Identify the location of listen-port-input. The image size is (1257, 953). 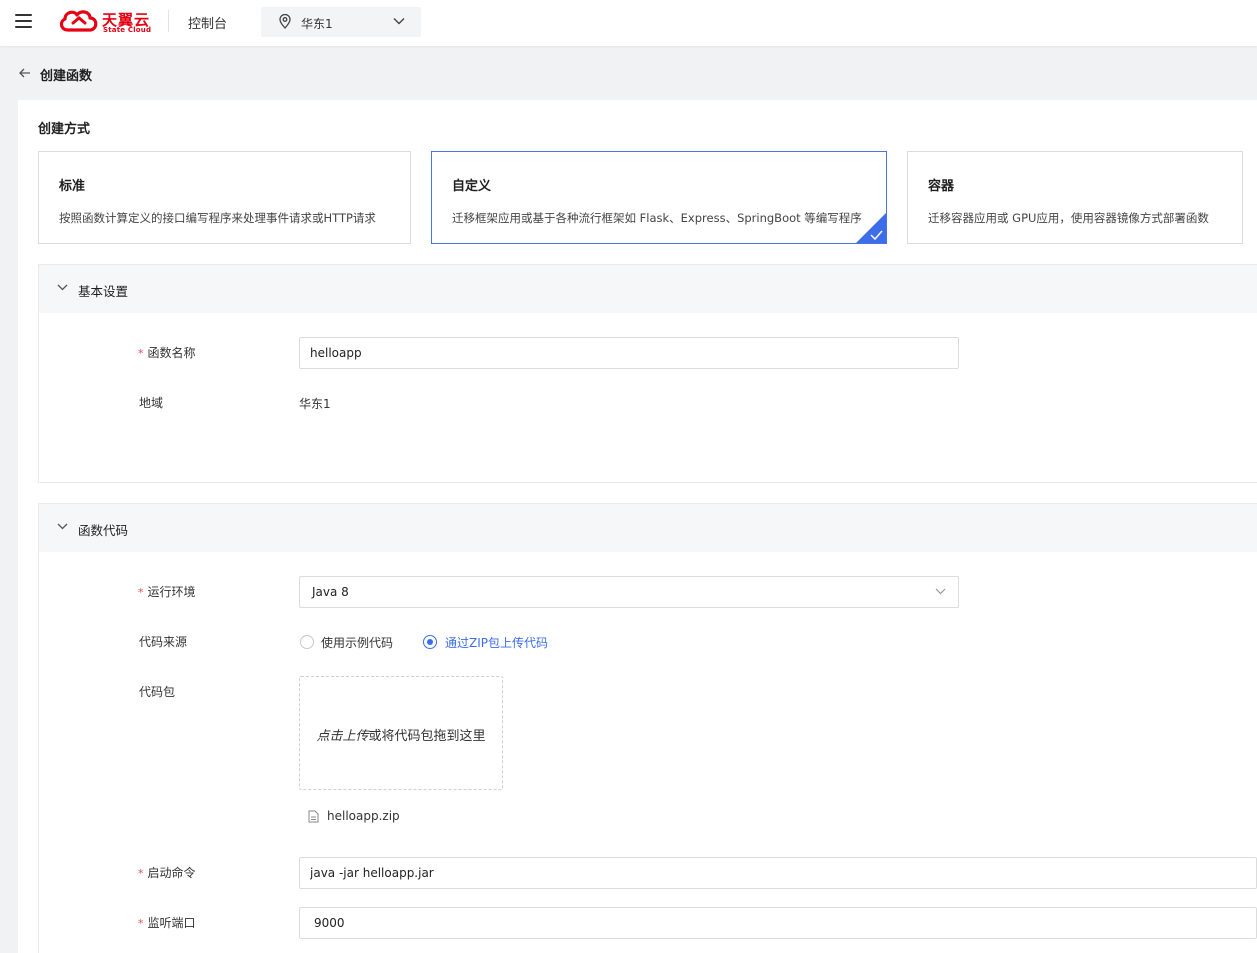
(778, 923).